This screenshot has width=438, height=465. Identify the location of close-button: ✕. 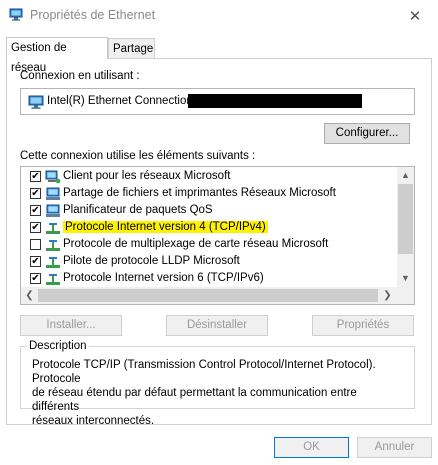
(415, 15).